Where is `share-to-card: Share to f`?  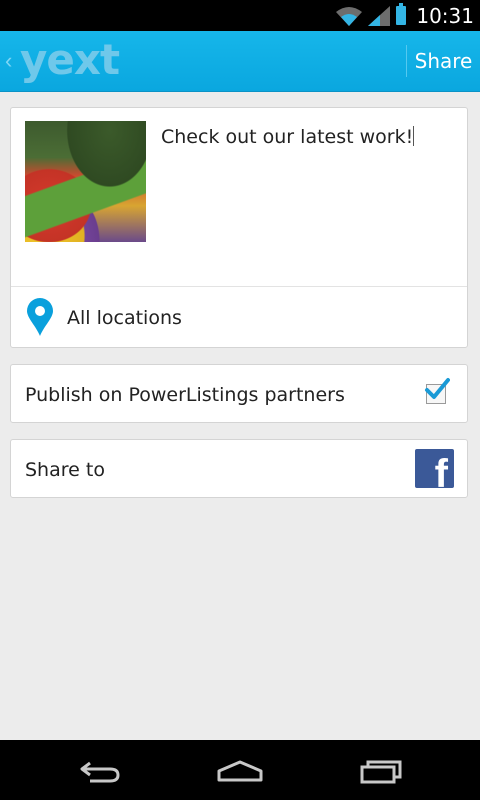 share-to-card: Share to f is located at coordinates (239, 468).